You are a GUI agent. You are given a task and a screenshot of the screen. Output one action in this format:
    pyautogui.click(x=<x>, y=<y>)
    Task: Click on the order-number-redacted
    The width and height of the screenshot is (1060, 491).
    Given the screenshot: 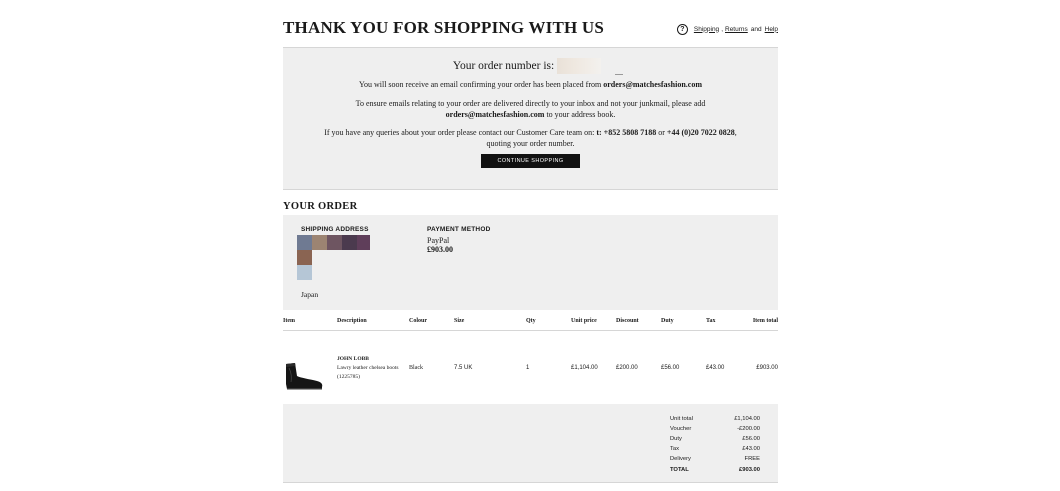 What is the action you would take?
    pyautogui.click(x=579, y=66)
    